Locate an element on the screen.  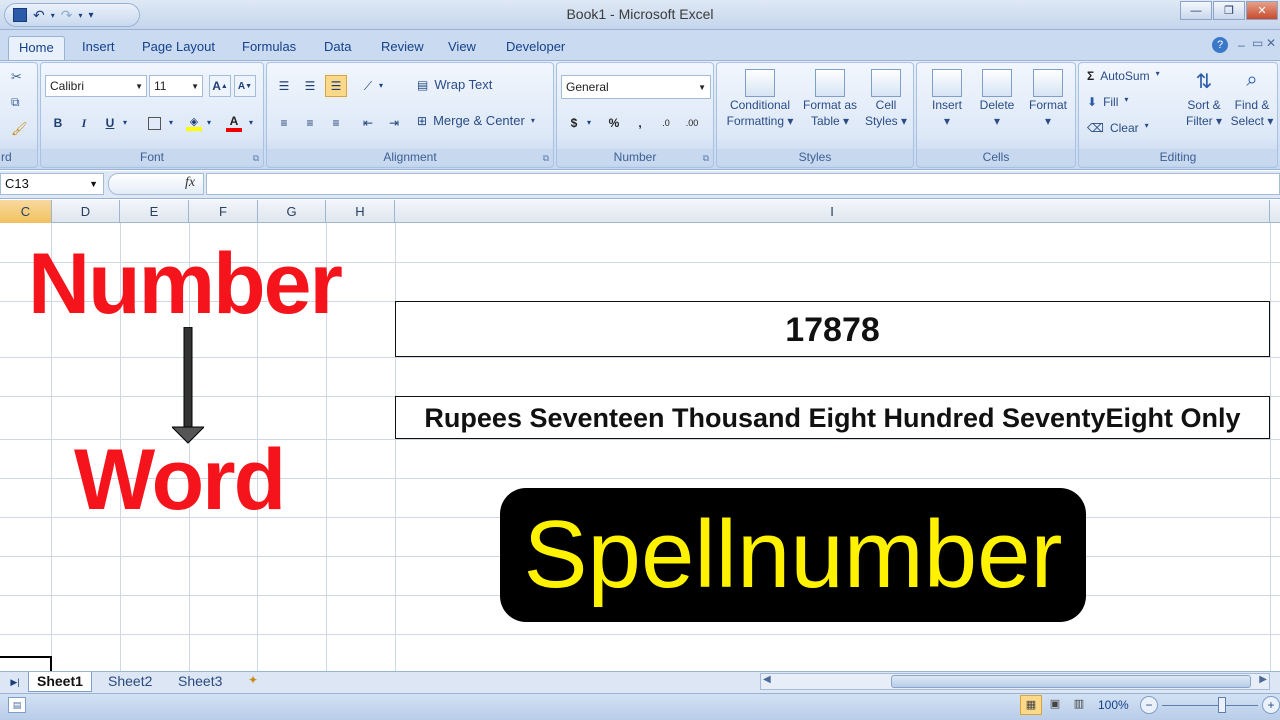
borders-button is located at coordinates (154, 123).